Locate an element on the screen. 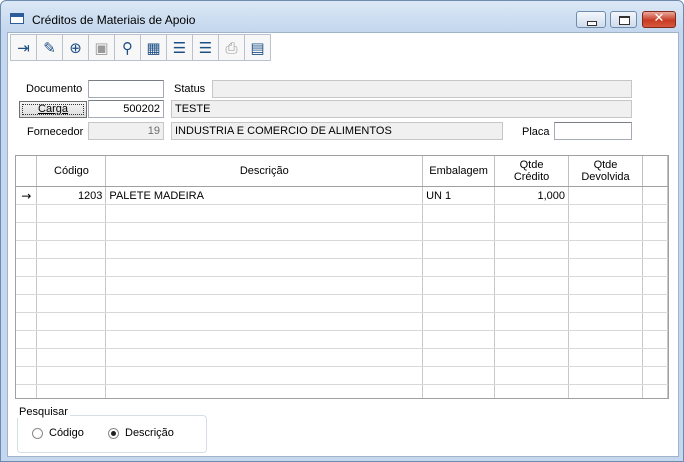  exit-button: ⇥ is located at coordinates (23, 47).